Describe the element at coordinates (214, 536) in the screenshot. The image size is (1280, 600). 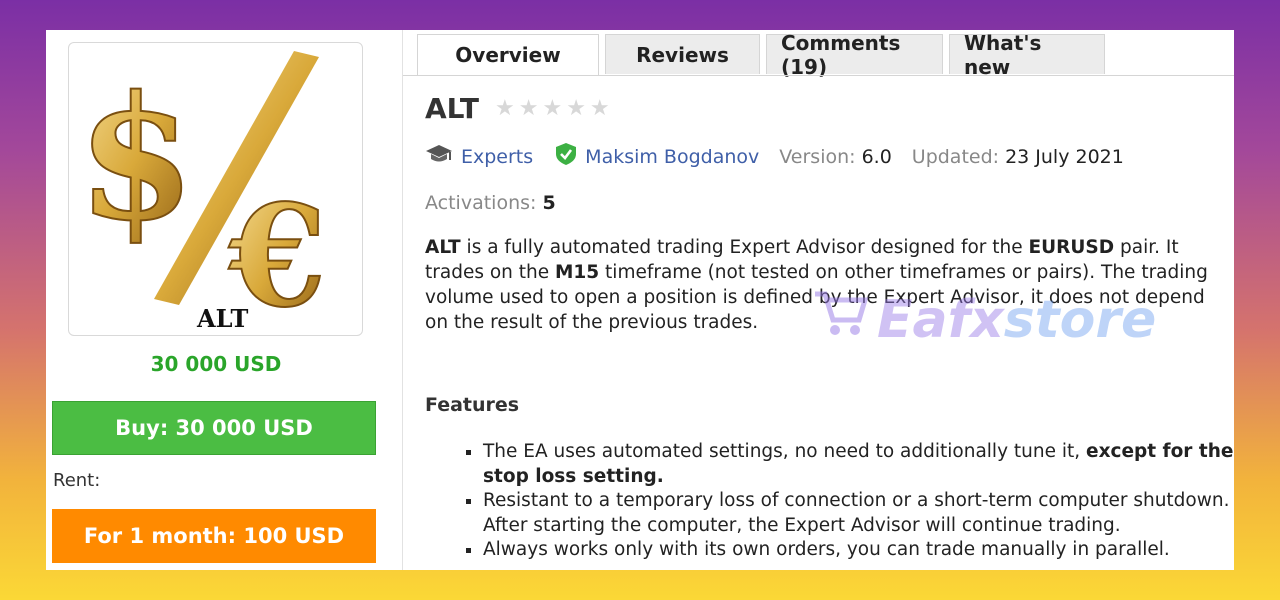
I see `rent-1-month-button: For 1 month: 100 USD` at that location.